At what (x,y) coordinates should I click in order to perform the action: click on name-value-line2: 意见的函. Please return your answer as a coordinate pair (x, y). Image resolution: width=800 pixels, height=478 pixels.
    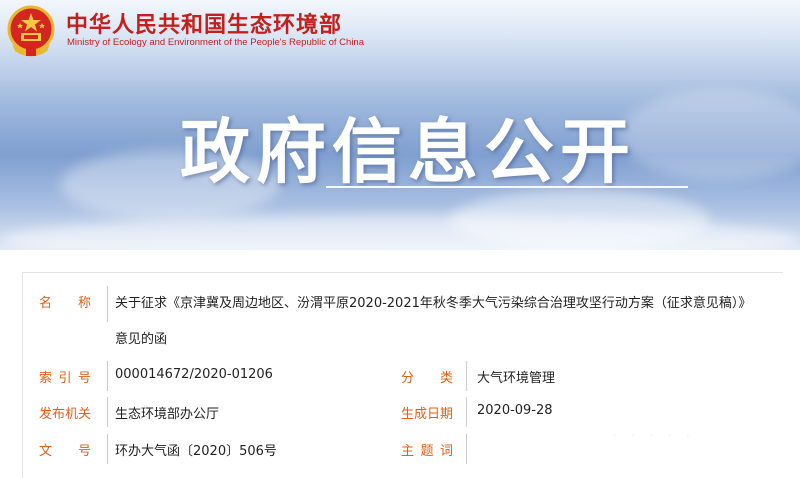
    Looking at the image, I should click on (141, 339).